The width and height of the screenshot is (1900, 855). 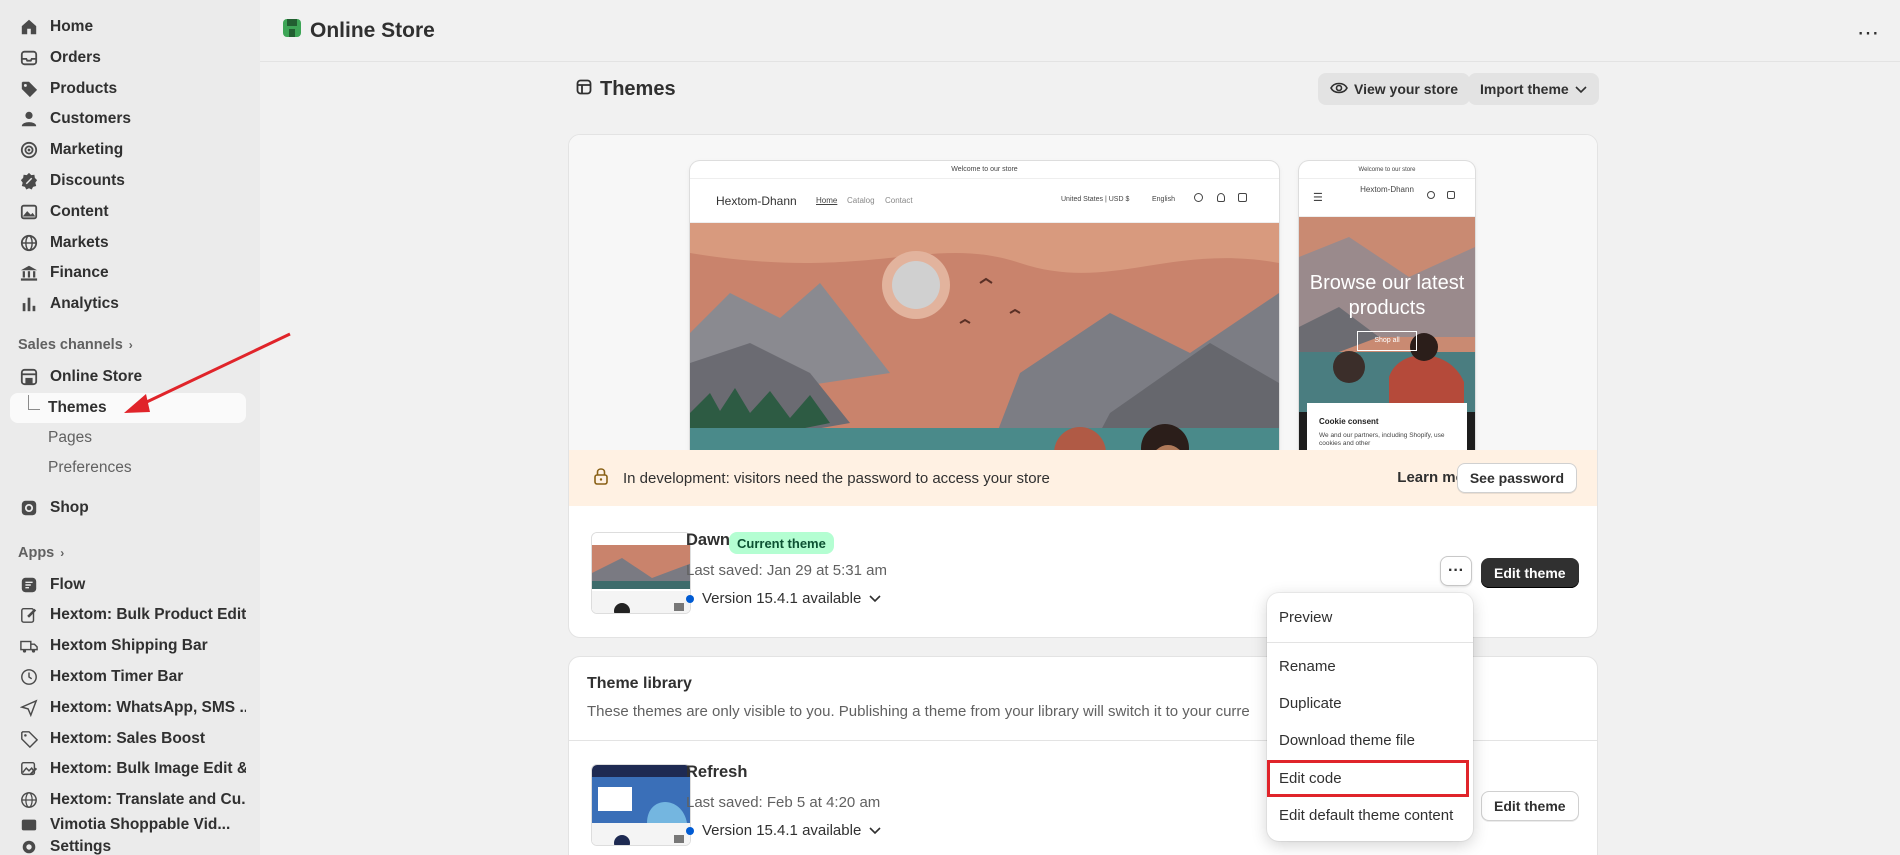 I want to click on theme-icon, so click(x=584, y=89).